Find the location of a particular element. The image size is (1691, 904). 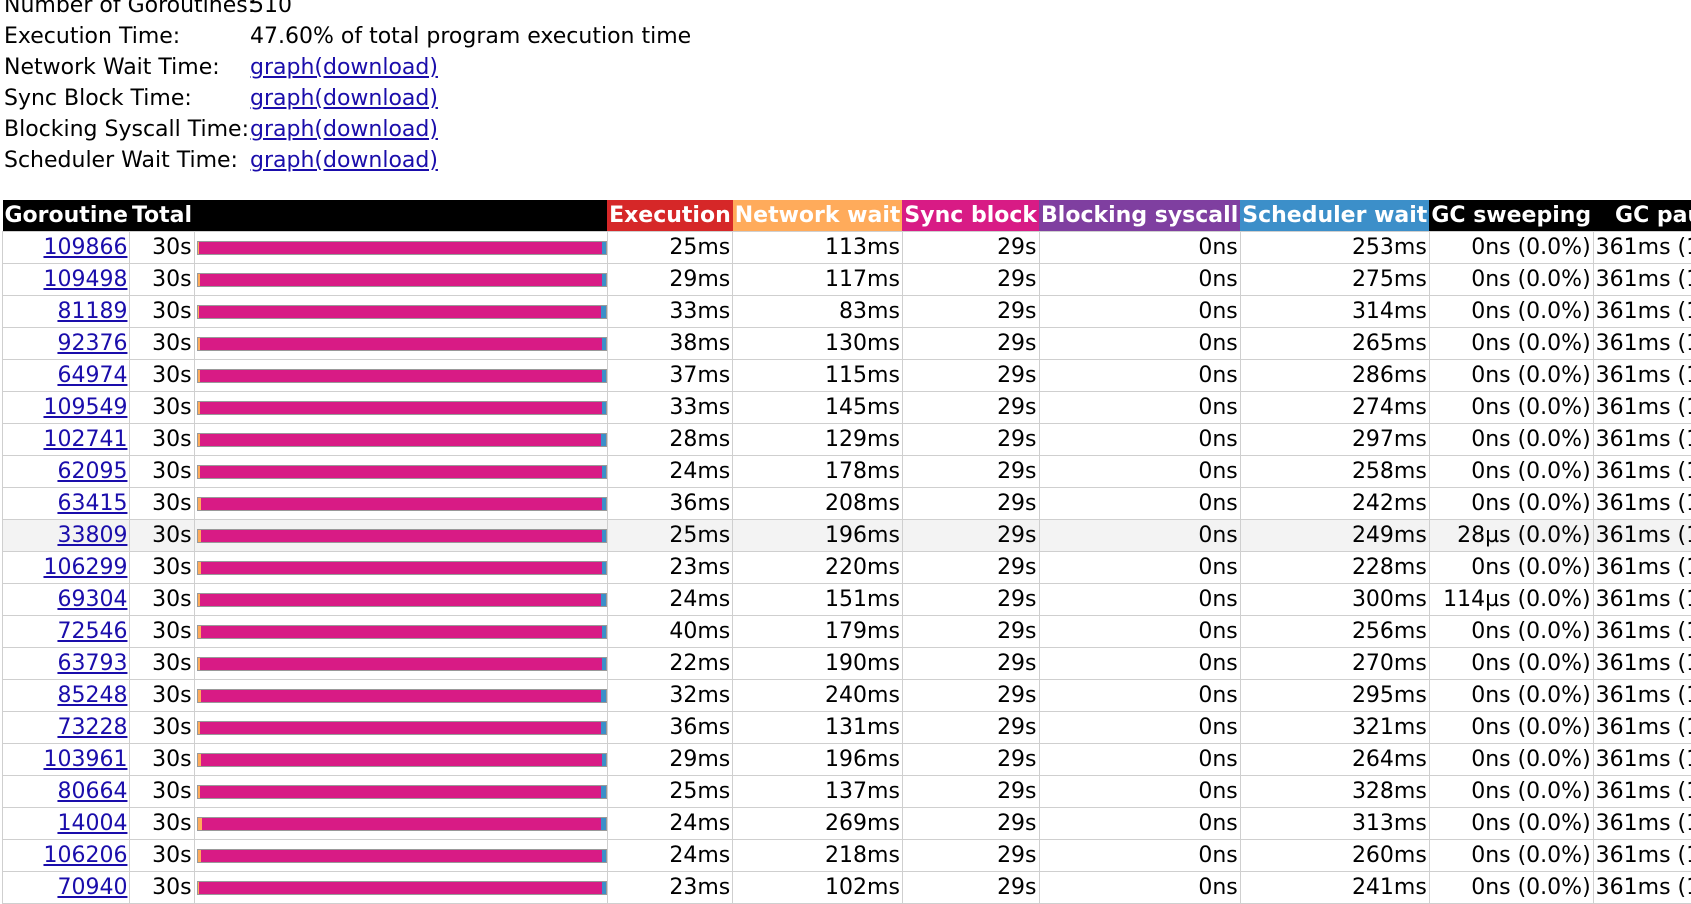

network-wait-cell: 179ms is located at coordinates (818, 632).